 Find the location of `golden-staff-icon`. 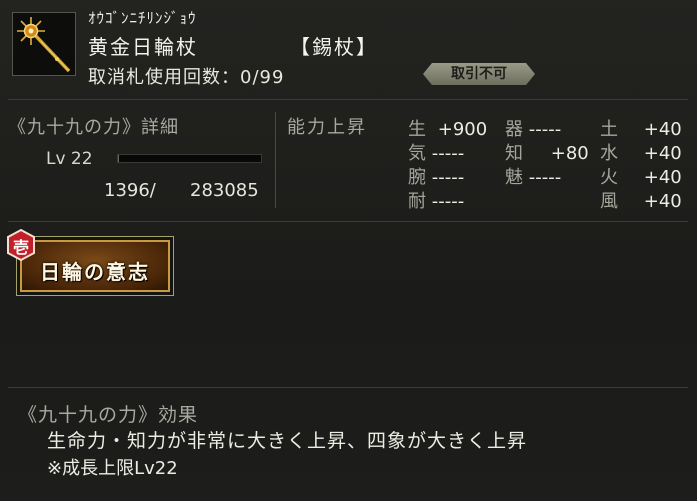

golden-staff-icon is located at coordinates (44, 45).